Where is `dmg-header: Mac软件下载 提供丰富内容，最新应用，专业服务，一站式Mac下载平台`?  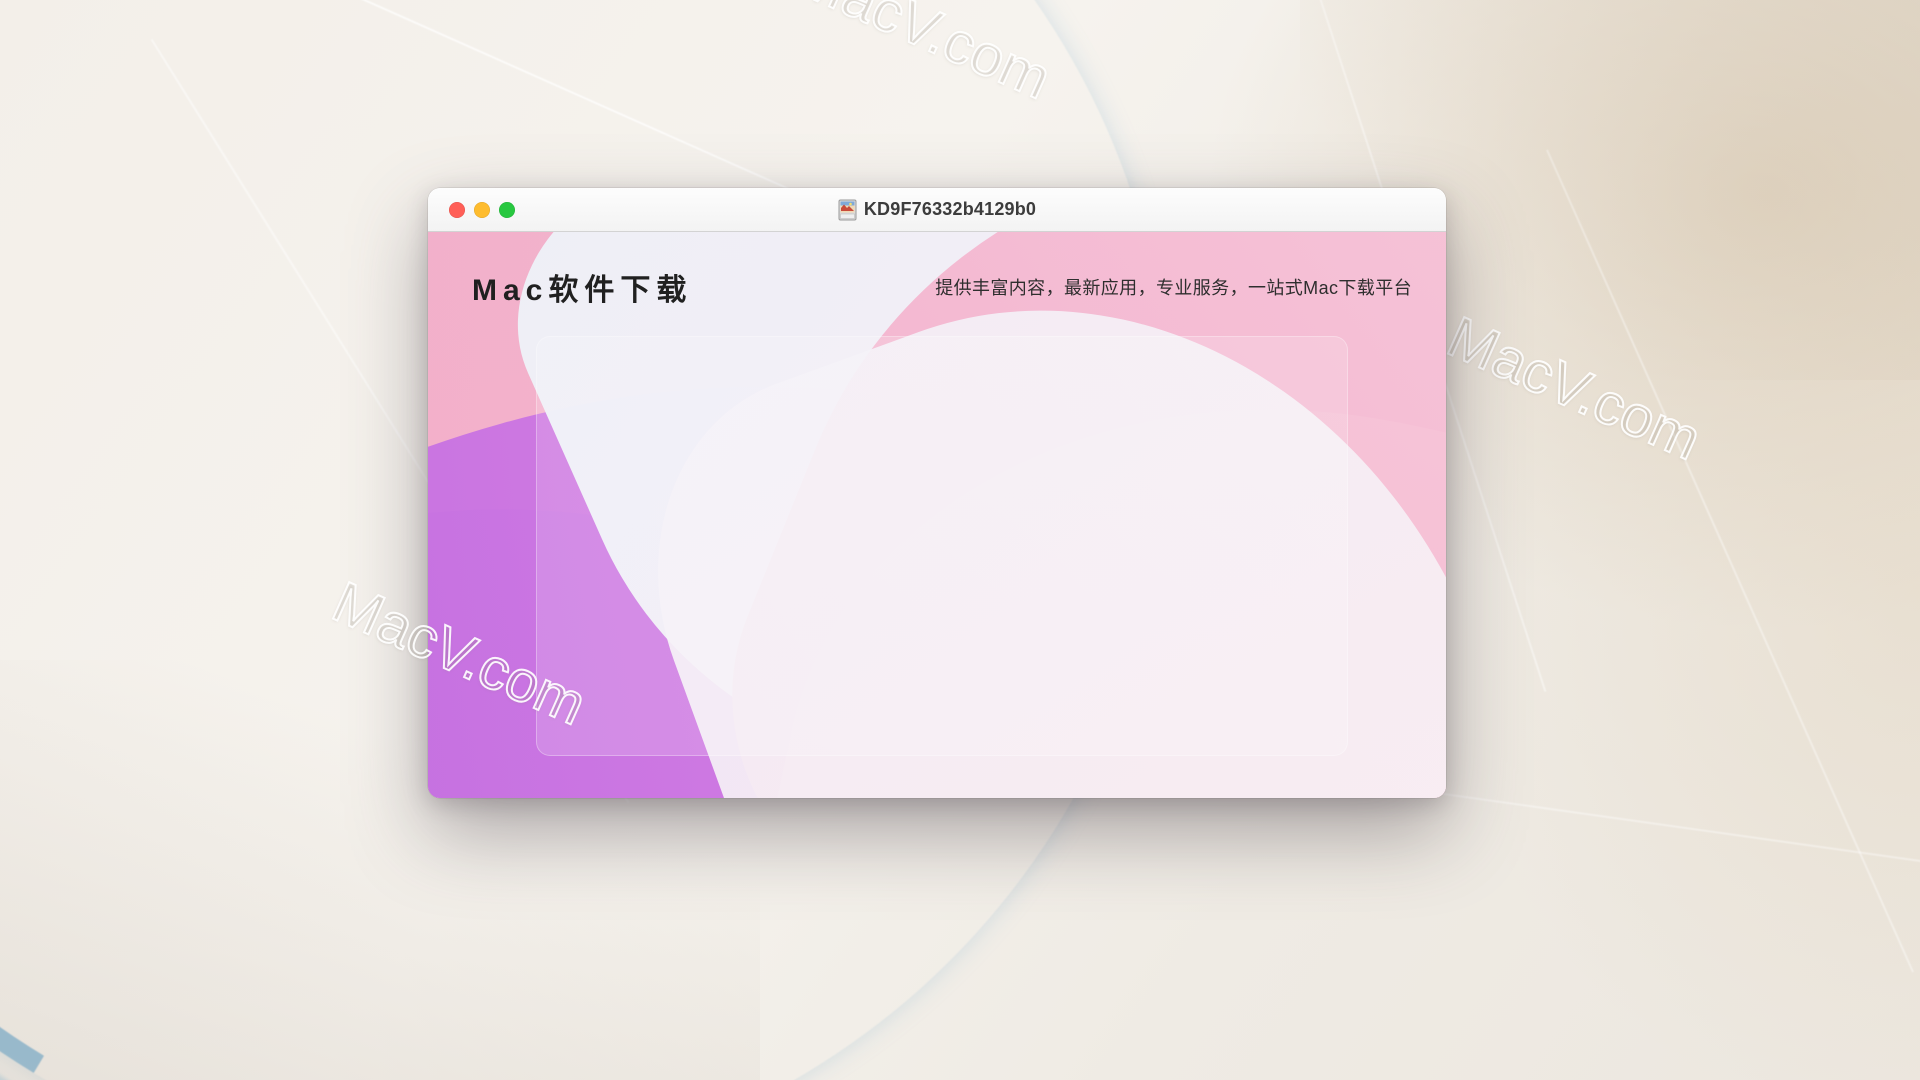 dmg-header: Mac软件下载 提供丰富内容，最新应用，专业服务，一站式Mac下载平台 is located at coordinates (937, 287).